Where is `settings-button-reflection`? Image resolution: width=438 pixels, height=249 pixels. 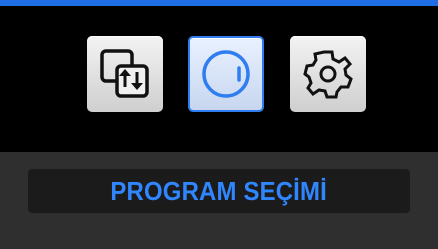 settings-button-reflection is located at coordinates (328, 96).